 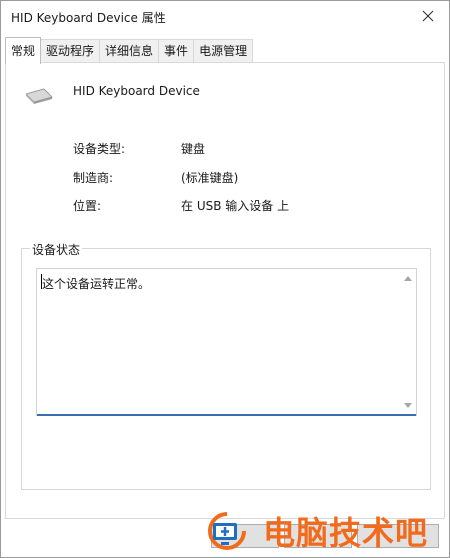 What do you see at coordinates (227, 531) in the screenshot?
I see `watermark-logo-icon` at bounding box center [227, 531].